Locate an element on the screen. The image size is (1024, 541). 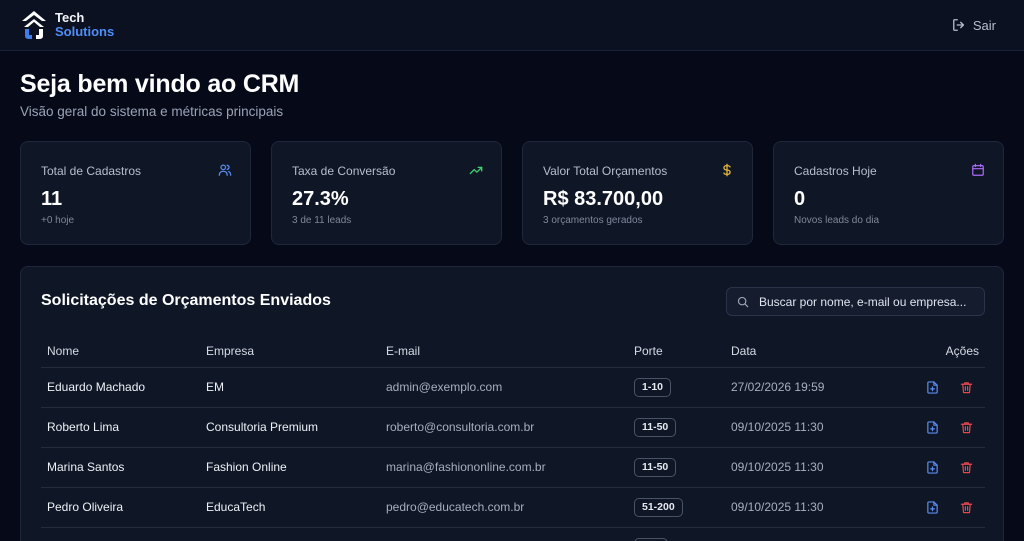
stat-subtext: 3 de 11 leads is located at coordinates (322, 220).